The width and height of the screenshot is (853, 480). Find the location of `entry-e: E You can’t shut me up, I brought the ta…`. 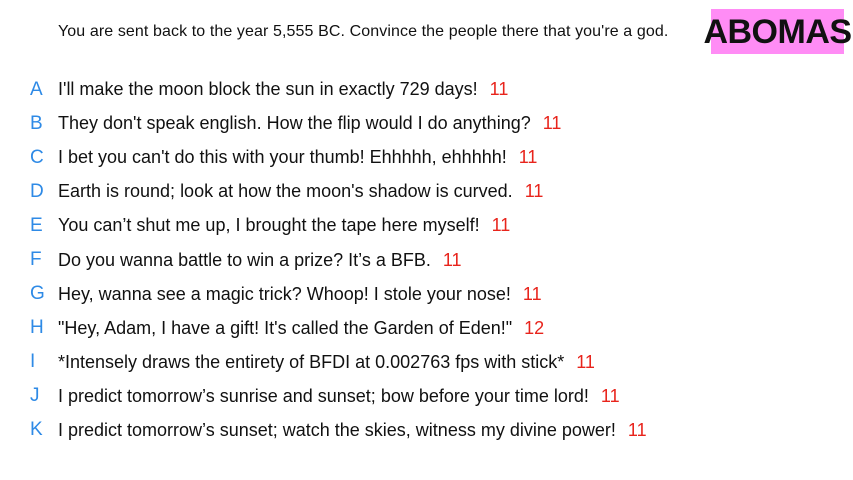

entry-e: E You can’t shut me up, I brought the ta… is located at coordinates (426, 225).